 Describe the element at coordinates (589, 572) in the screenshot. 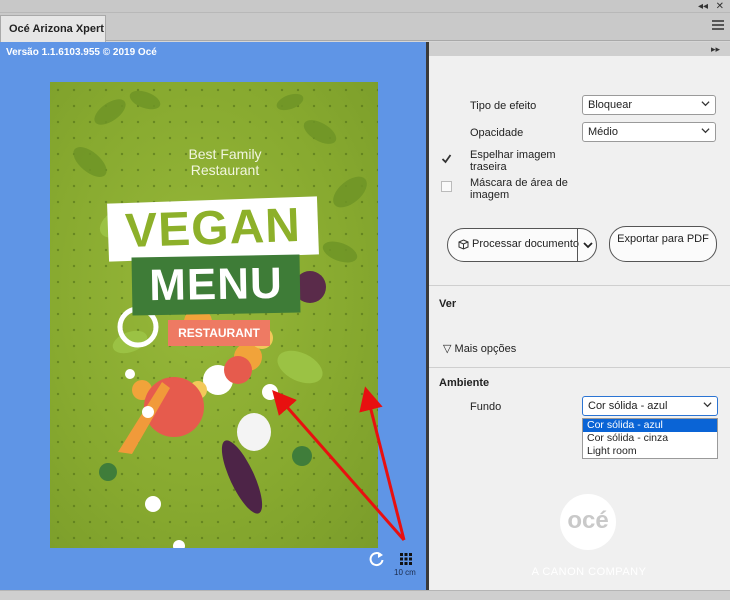

I see `canon-company-text: A CANON COMPANY` at that location.